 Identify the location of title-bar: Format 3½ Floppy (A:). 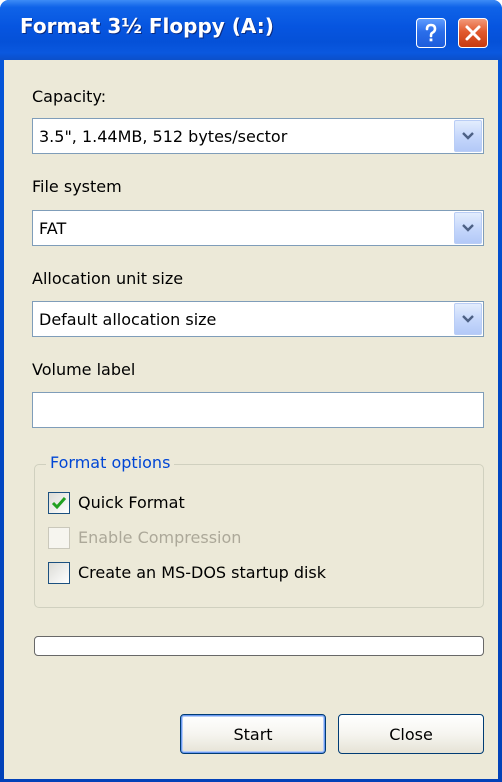
(251, 30).